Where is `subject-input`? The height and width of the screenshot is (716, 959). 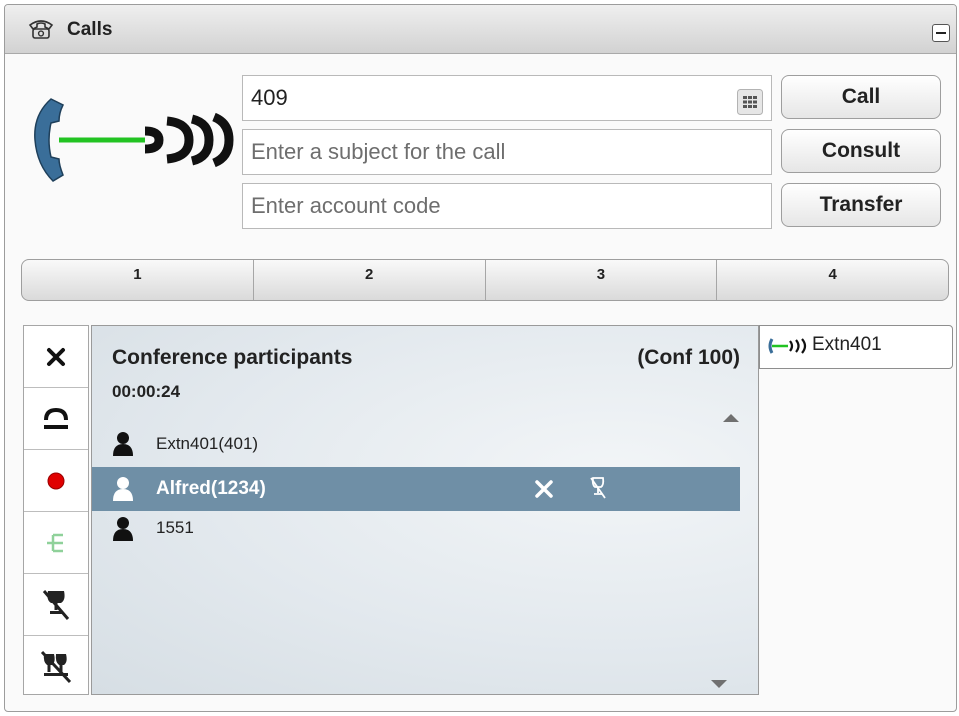 subject-input is located at coordinates (507, 152).